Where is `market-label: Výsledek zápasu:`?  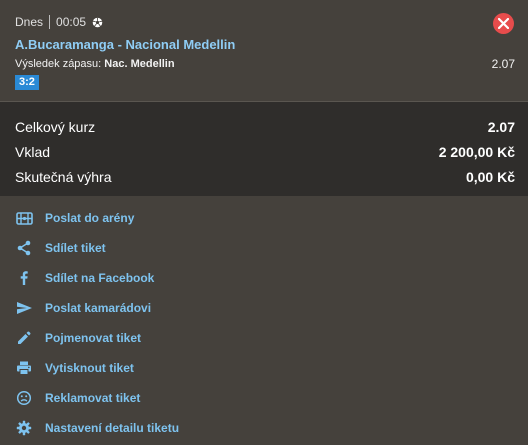
market-label: Výsledek zápasu: is located at coordinates (58, 64).